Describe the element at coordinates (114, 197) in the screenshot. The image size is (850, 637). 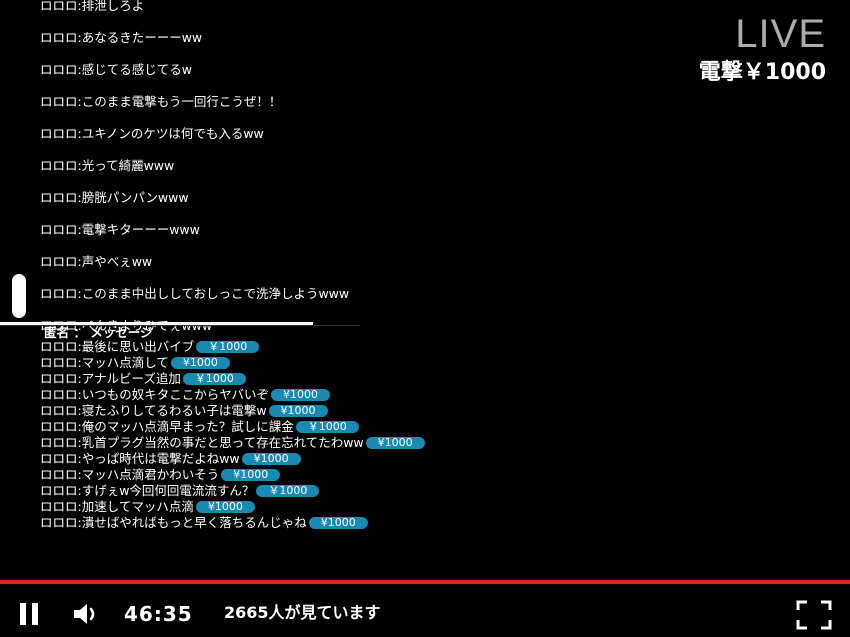
I see `chat-message: ロロロ:膀胱パンパンwww` at that location.